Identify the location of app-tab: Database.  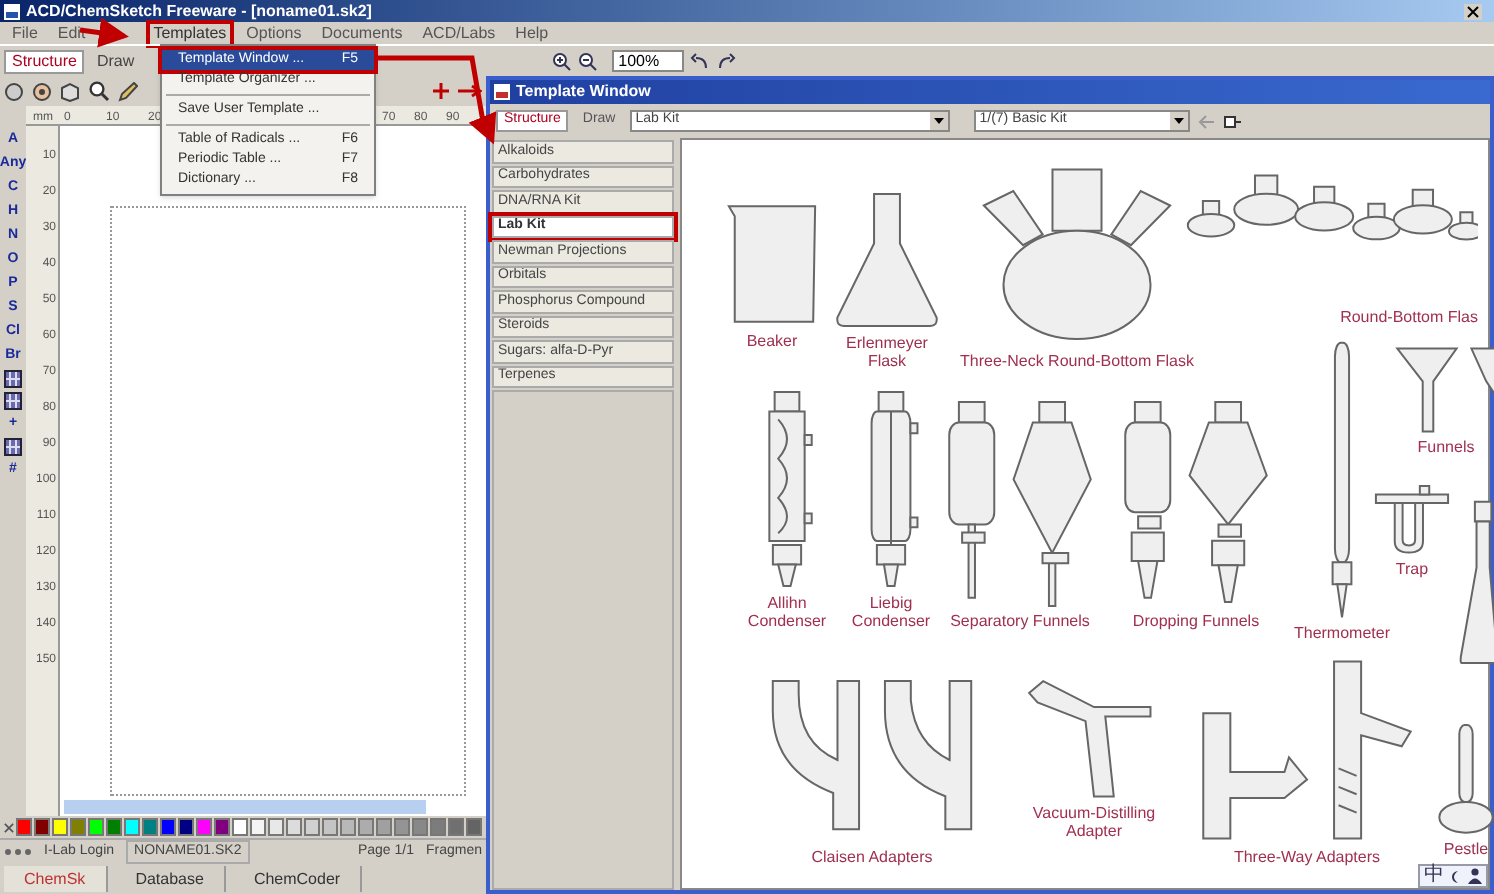
(170, 879).